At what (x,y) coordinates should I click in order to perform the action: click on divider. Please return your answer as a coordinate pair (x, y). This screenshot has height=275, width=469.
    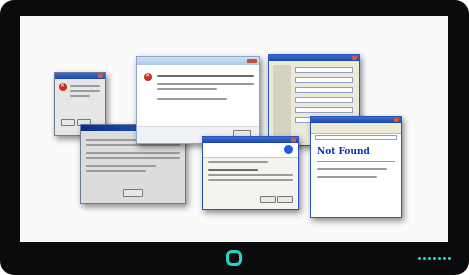
    Looking at the image, I should click on (356, 161).